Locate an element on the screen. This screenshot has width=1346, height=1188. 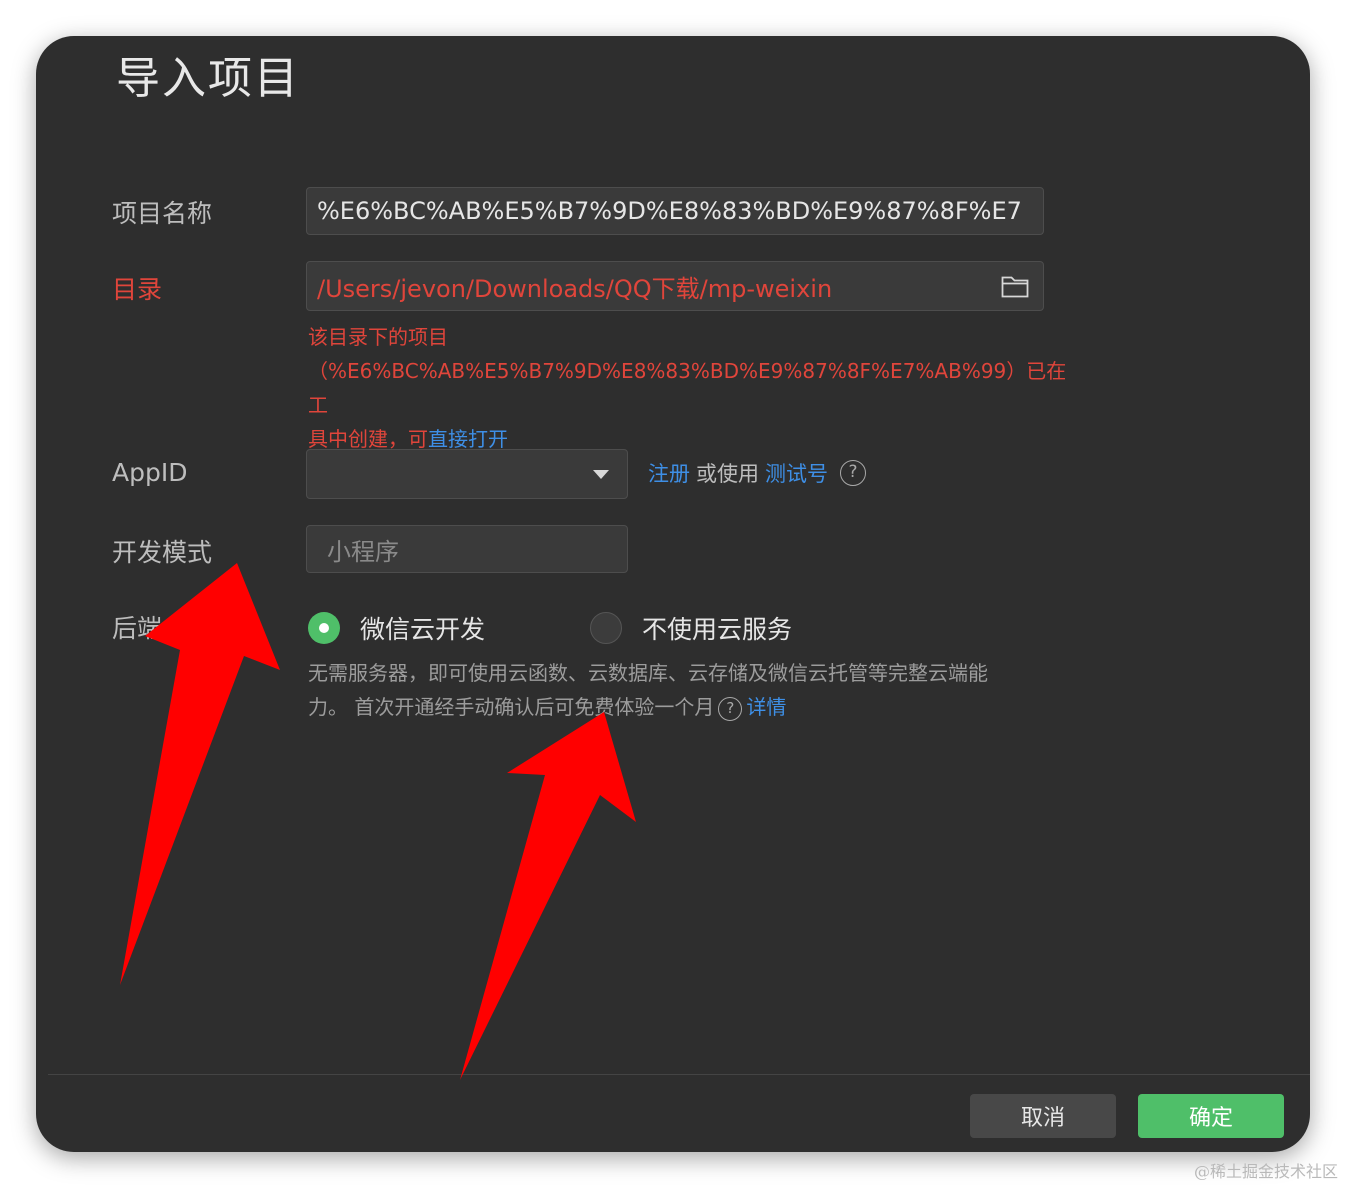
directory-label: 目录 is located at coordinates (137, 289).